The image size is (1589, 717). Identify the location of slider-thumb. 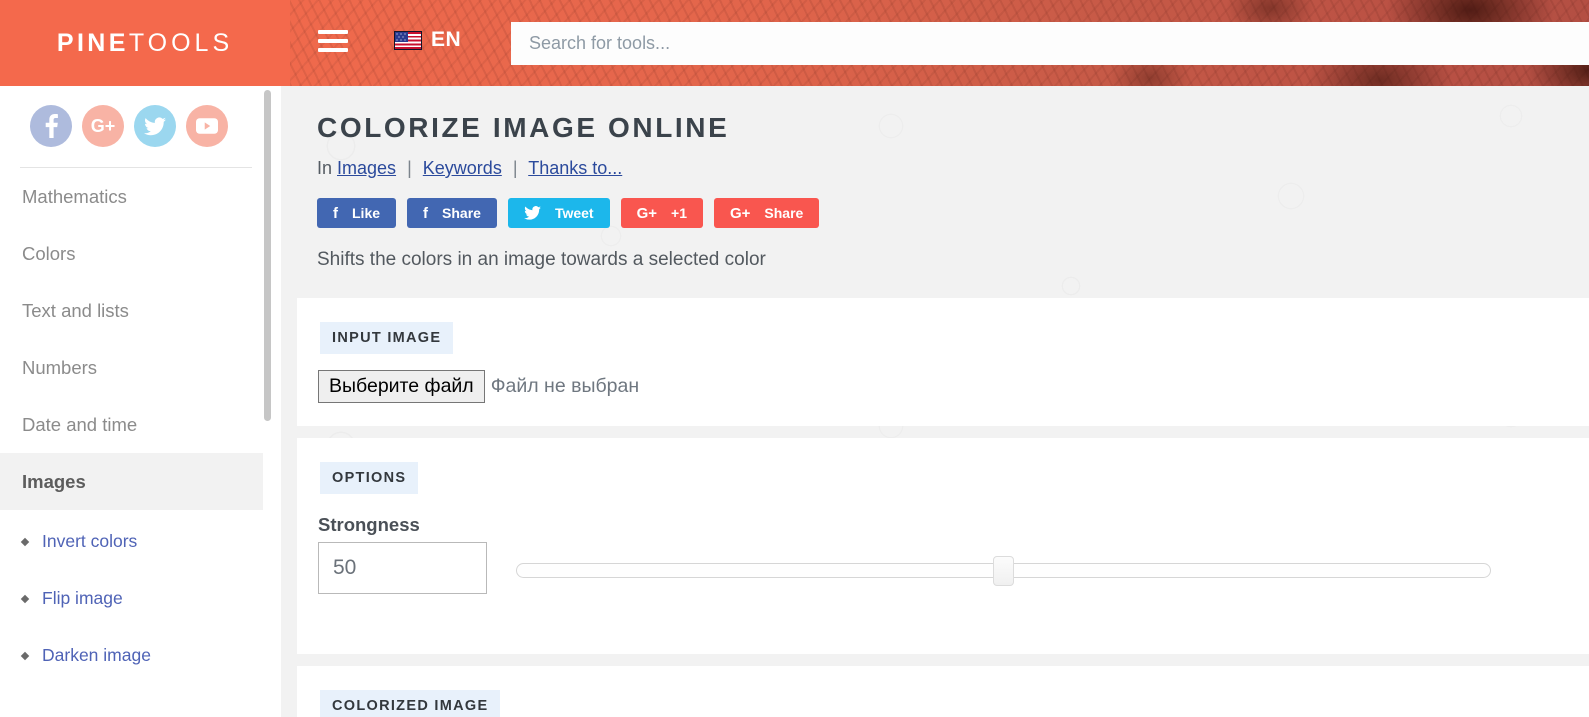
(1003, 571).